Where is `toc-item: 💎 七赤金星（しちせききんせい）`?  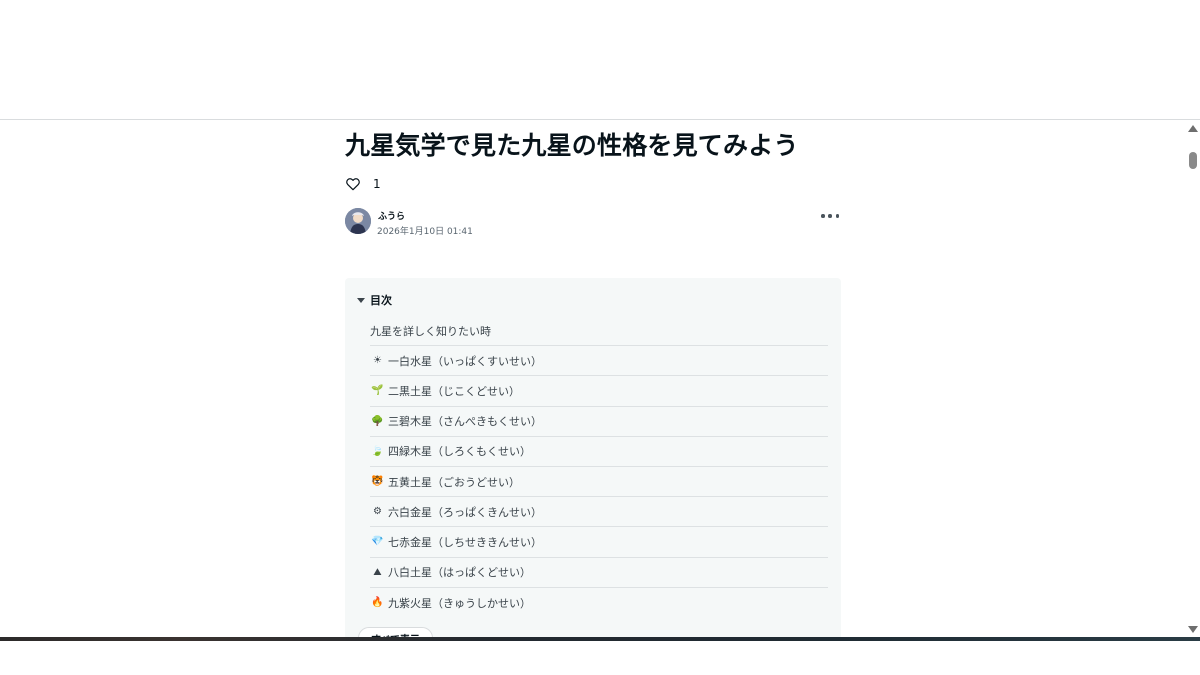
toc-item: 💎 七赤金星（しちせききんせい） is located at coordinates (599, 542).